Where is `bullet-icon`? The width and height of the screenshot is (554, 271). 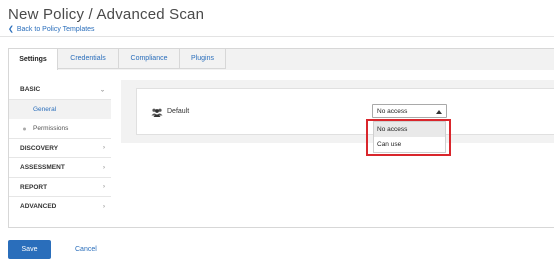
bullet-icon is located at coordinates (24, 129).